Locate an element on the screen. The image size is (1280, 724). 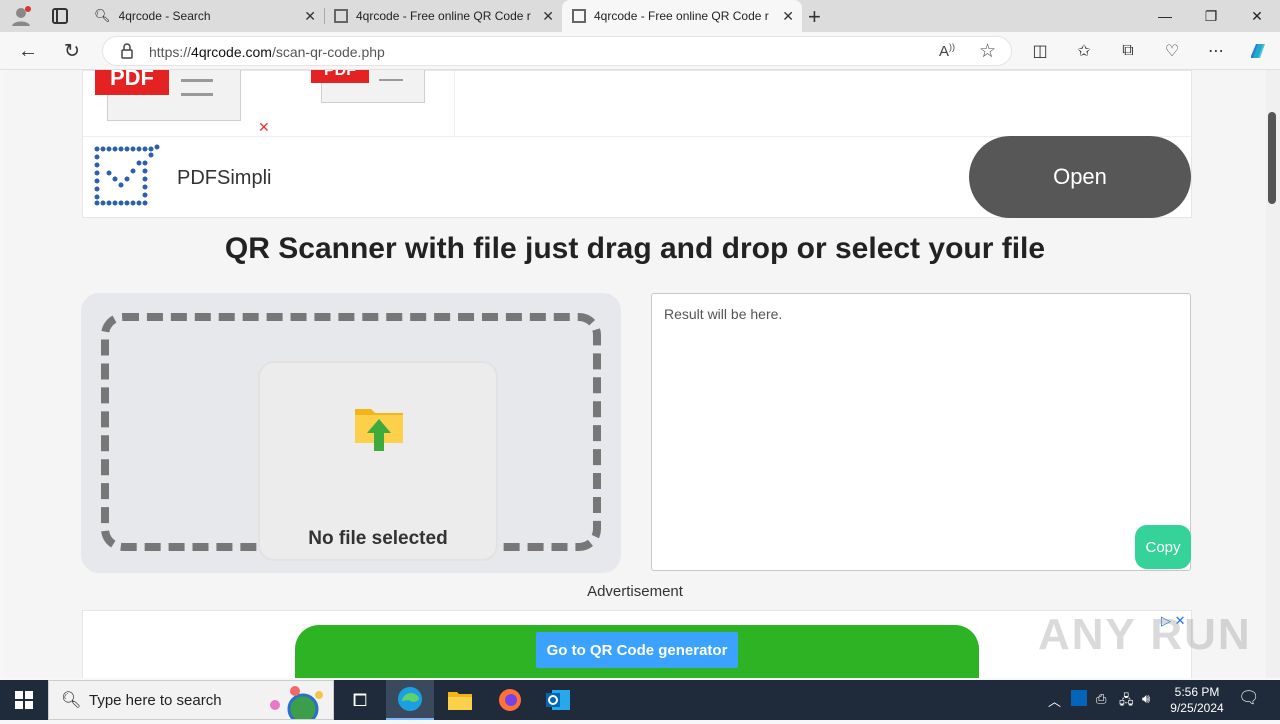
clock-time: 5:56 PM is located at coordinates (1197, 692).